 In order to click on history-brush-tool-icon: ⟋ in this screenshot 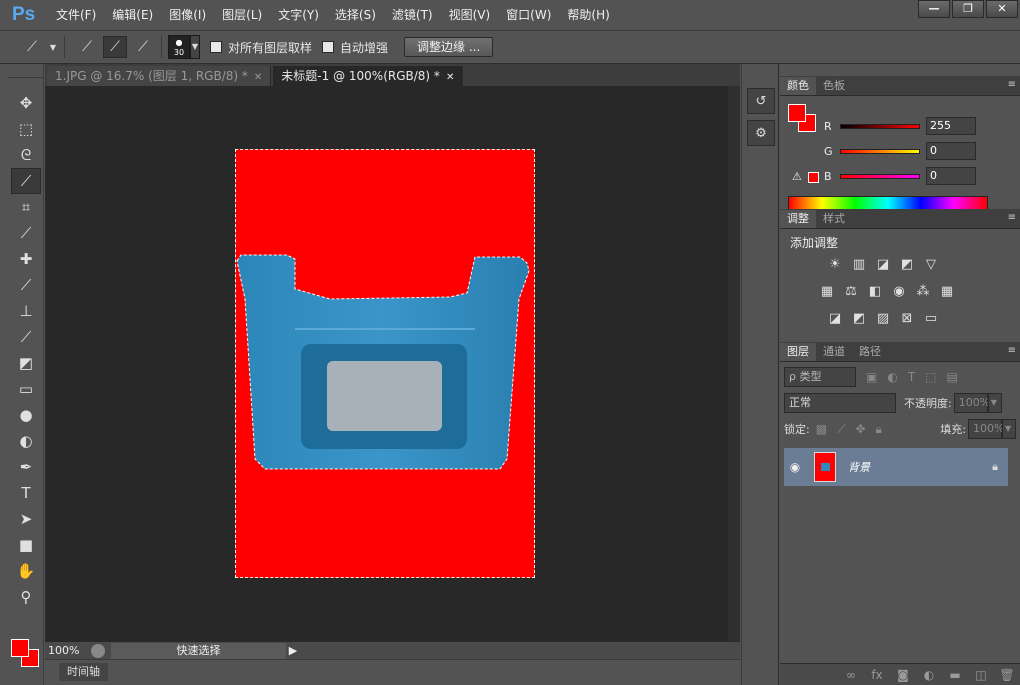, I will do `click(26, 337)`.